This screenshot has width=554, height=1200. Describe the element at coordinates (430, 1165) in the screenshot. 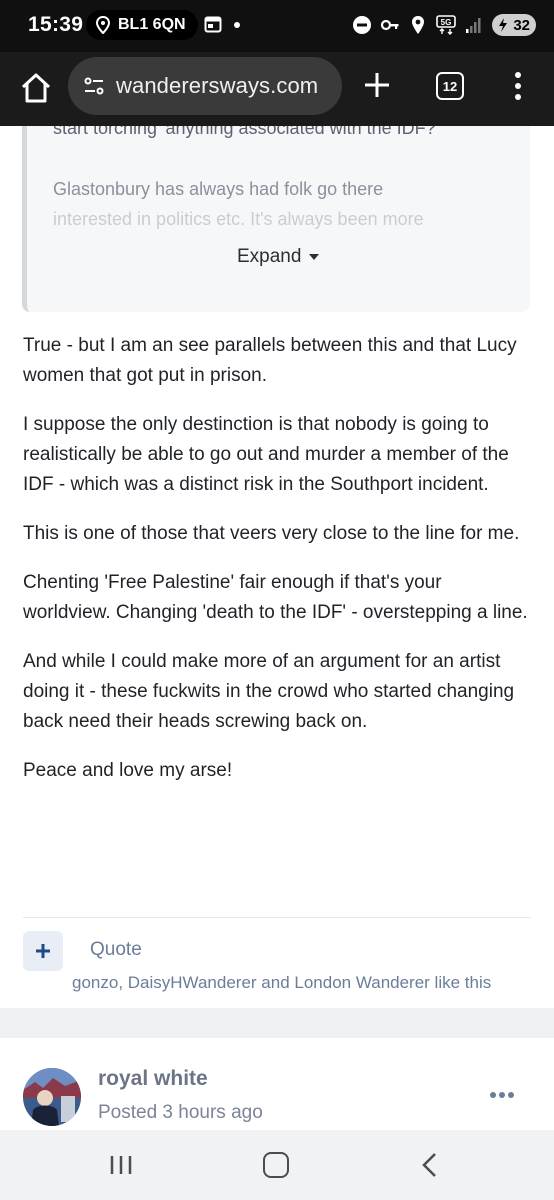

I see `back-icon` at that location.